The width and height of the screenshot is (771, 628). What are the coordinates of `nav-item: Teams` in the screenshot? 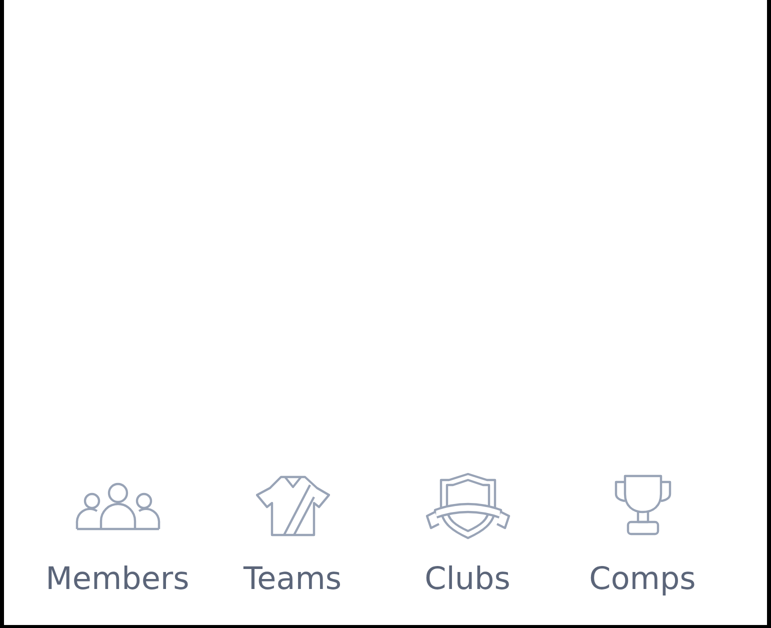 It's located at (292, 533).